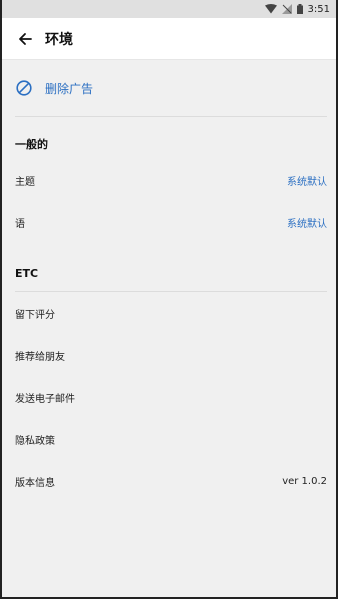 The width and height of the screenshot is (338, 599). Describe the element at coordinates (69, 88) in the screenshot. I see `remove-ads-label: 删除广告` at that location.